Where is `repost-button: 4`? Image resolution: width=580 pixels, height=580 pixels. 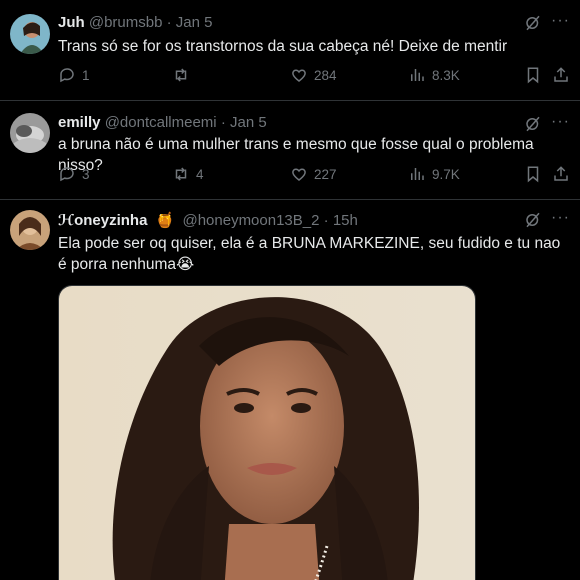 repost-button: 4 is located at coordinates (188, 174).